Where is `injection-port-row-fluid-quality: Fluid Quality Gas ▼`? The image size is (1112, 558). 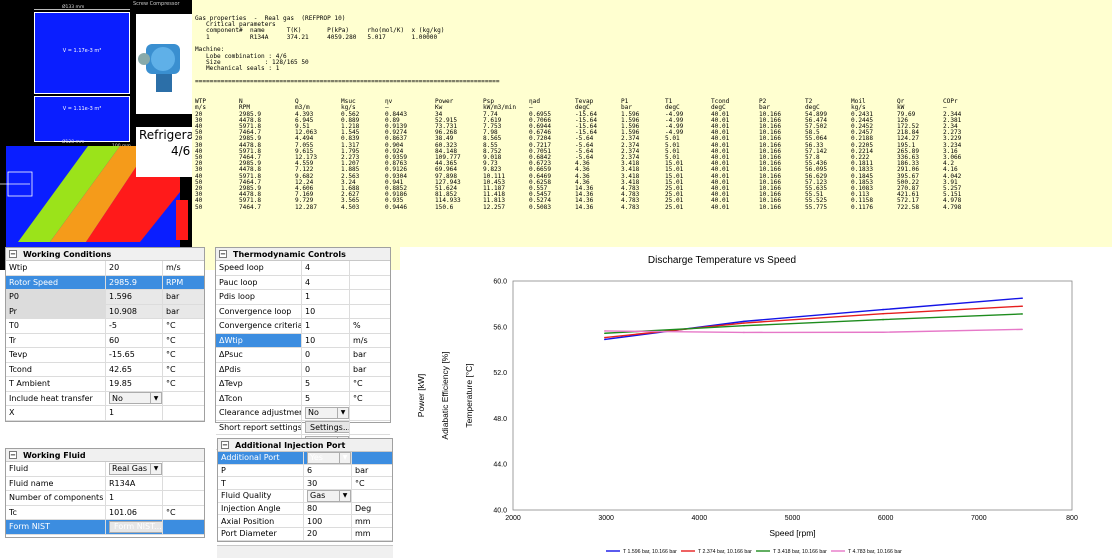
injection-port-row-fluid-quality: Fluid Quality Gas ▼ is located at coordinates (305, 496).